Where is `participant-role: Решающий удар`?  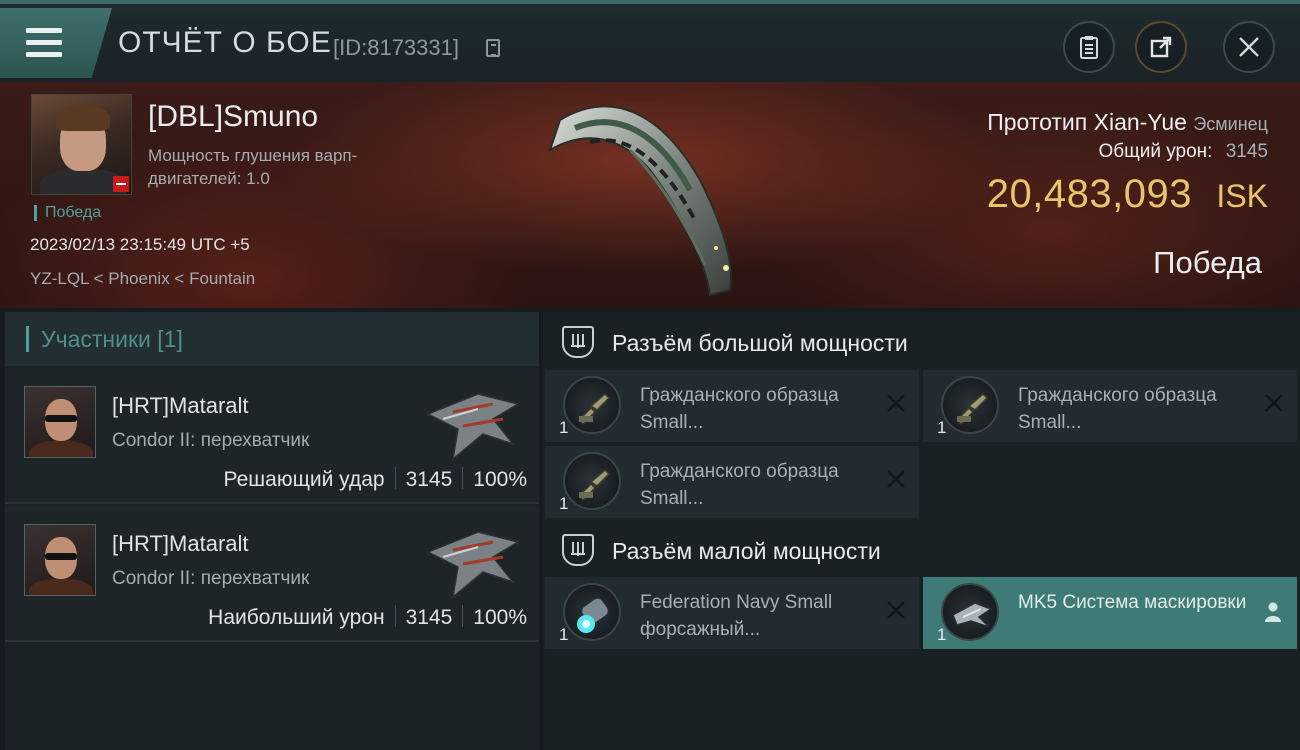
participant-role: Решающий удар is located at coordinates (304, 479).